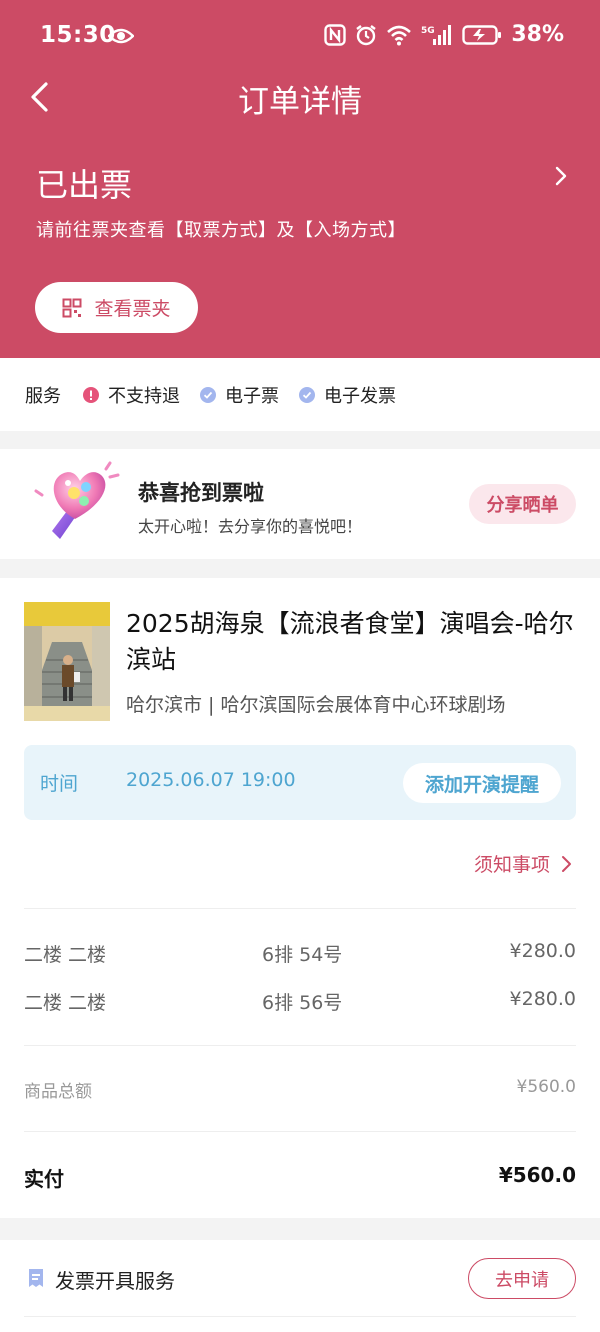 This screenshot has height=1332, width=600. I want to click on notice-link: 须知事项, so click(523, 863).